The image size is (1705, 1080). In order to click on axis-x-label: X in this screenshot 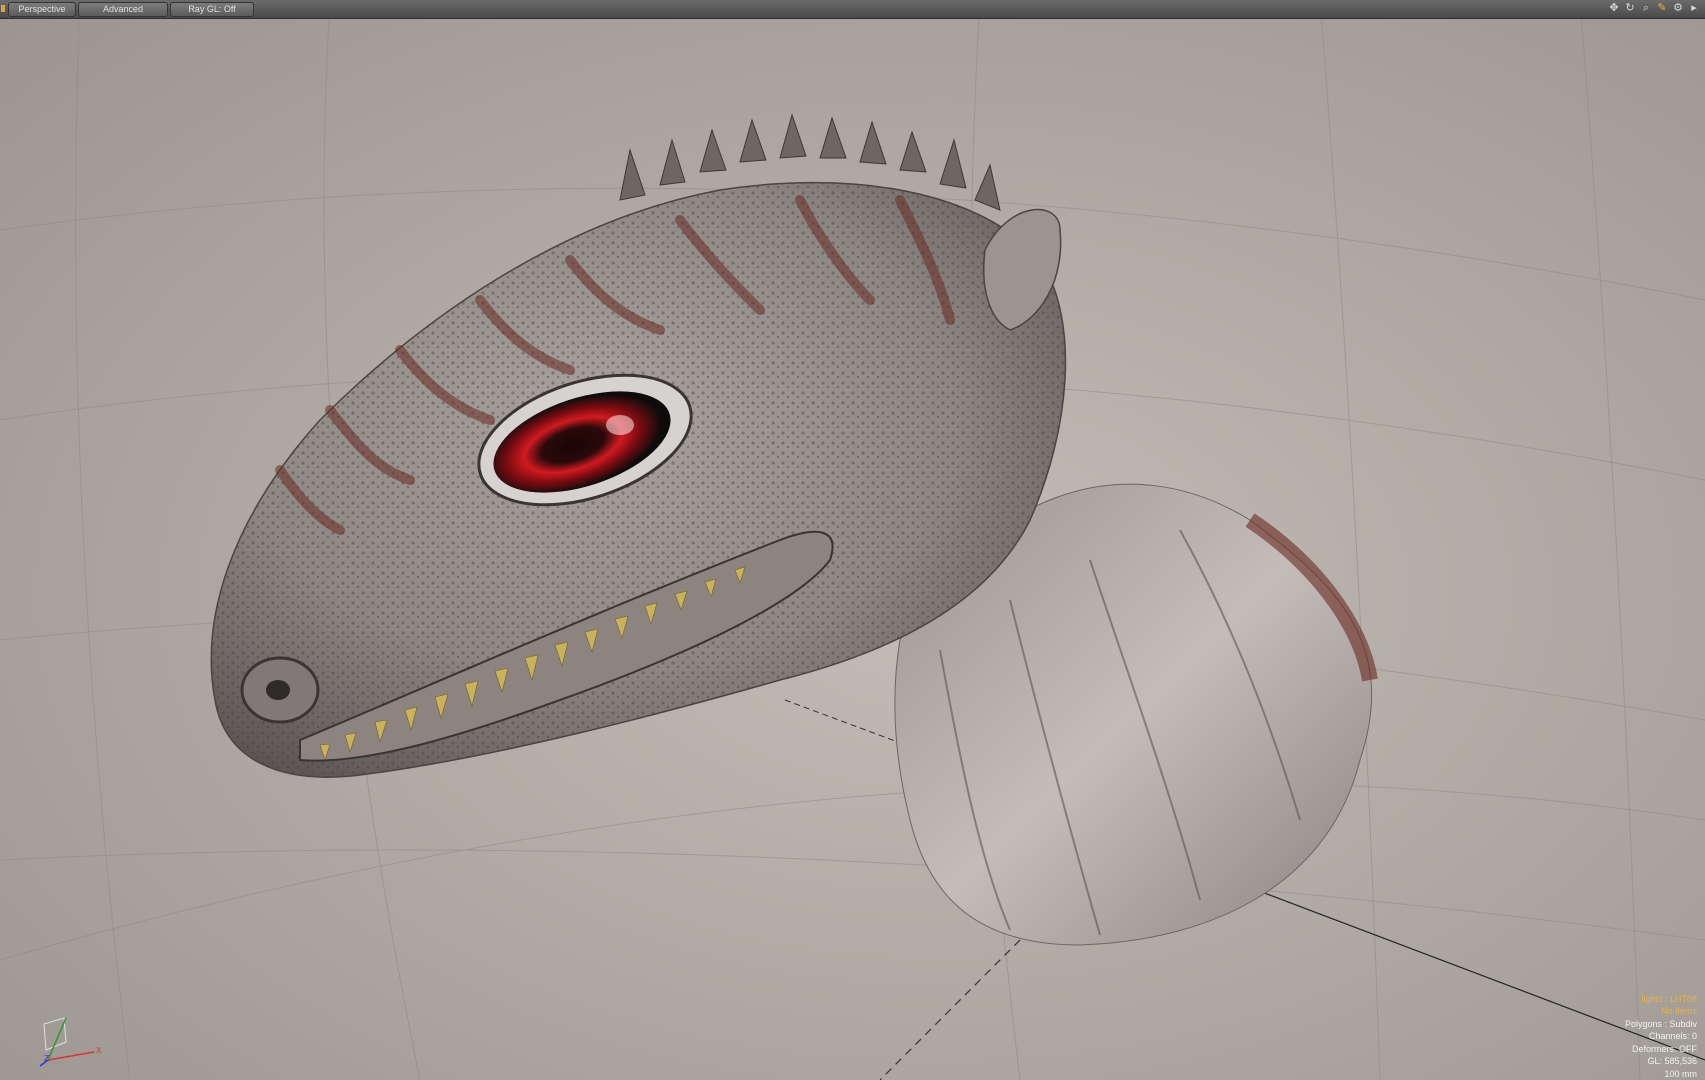, I will do `click(99, 1050)`.